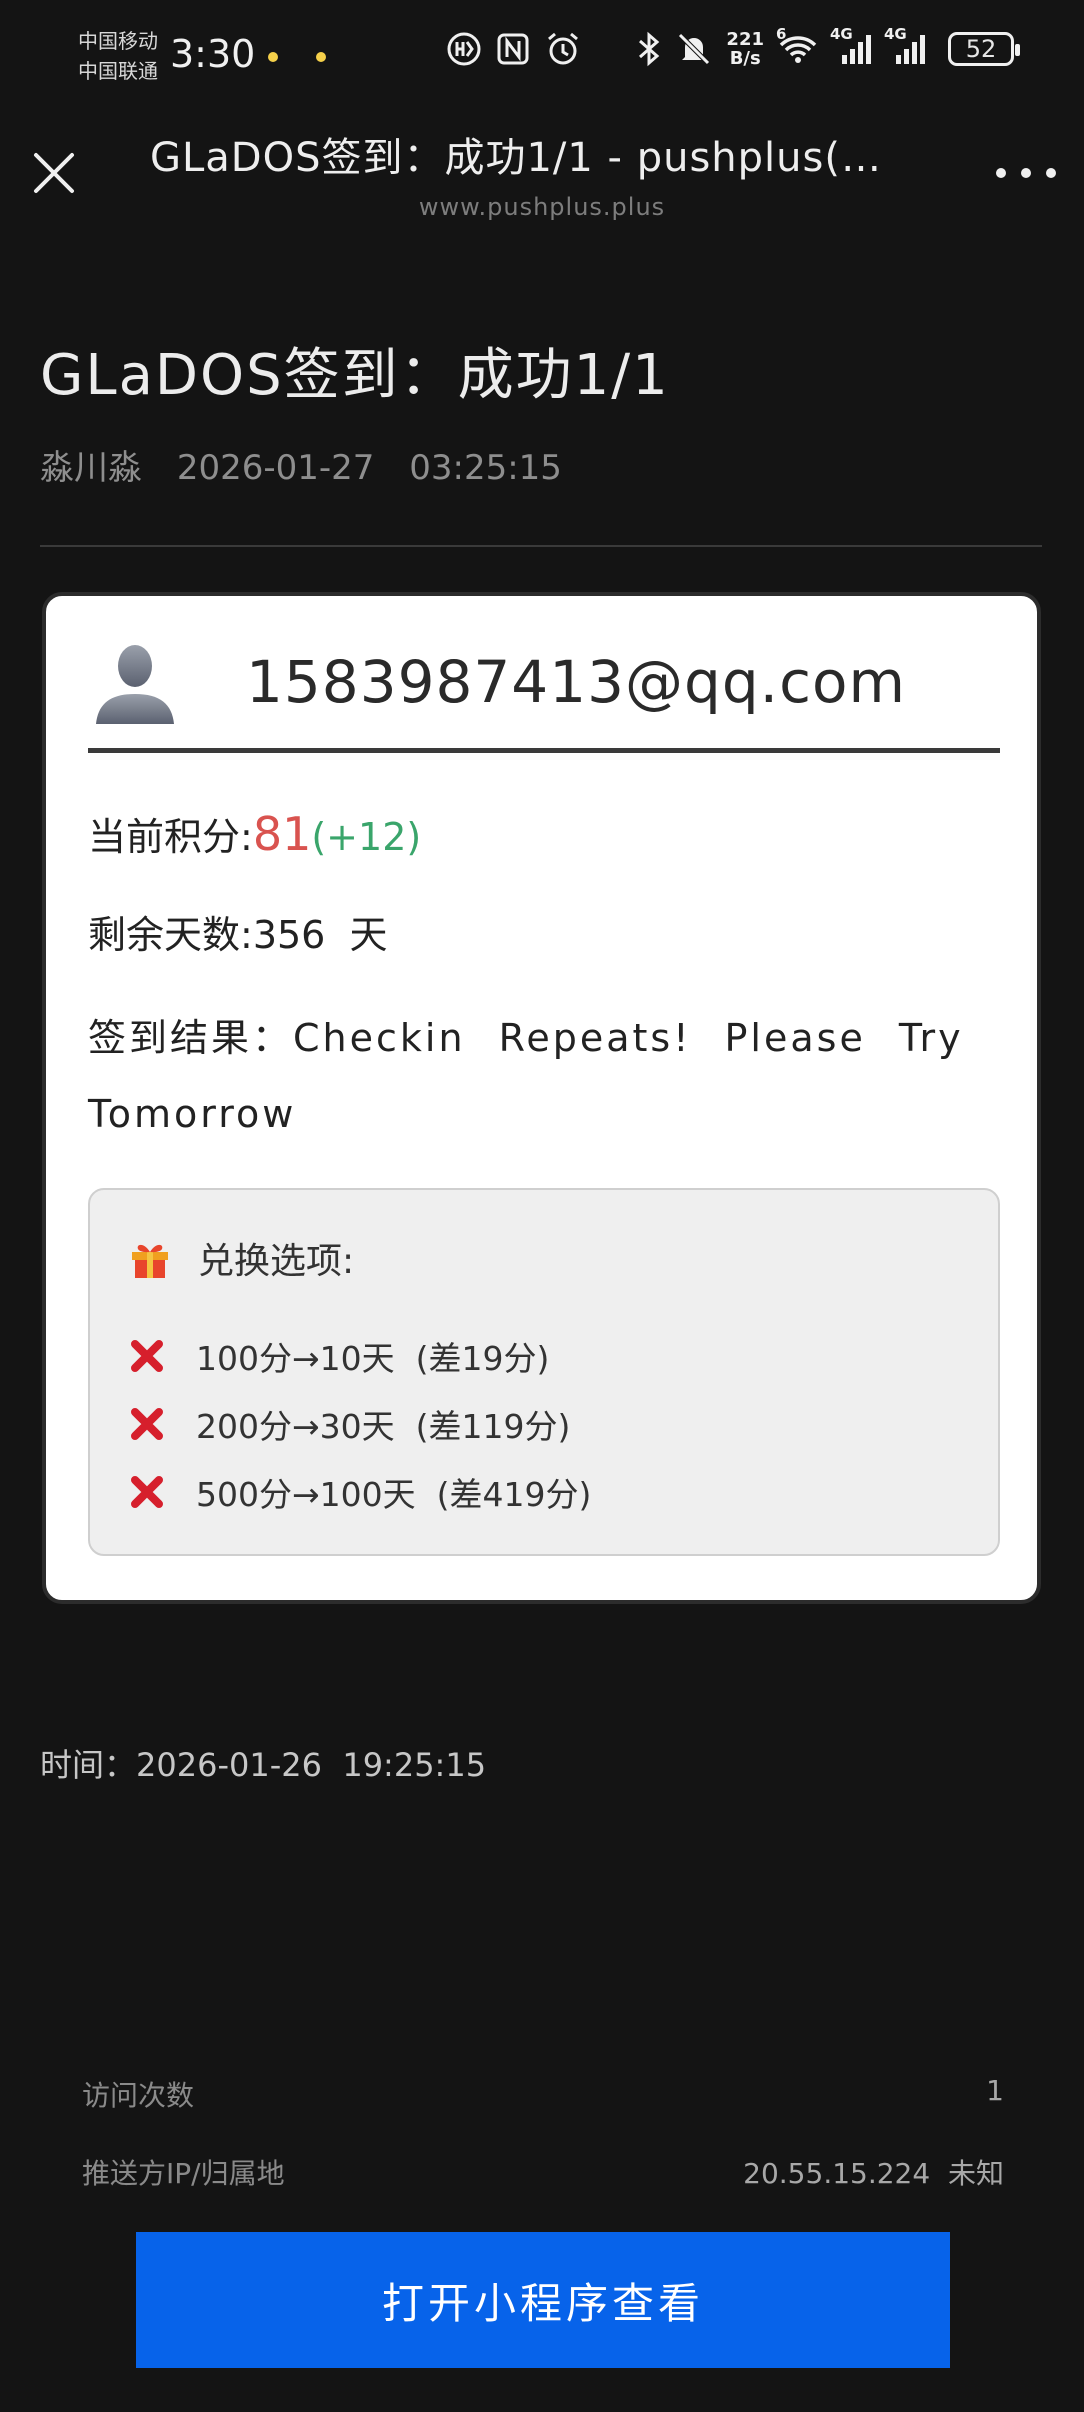 Image resolution: width=1084 pixels, height=2412 pixels. Describe the element at coordinates (544, 750) in the screenshot. I see `card-divider` at that location.